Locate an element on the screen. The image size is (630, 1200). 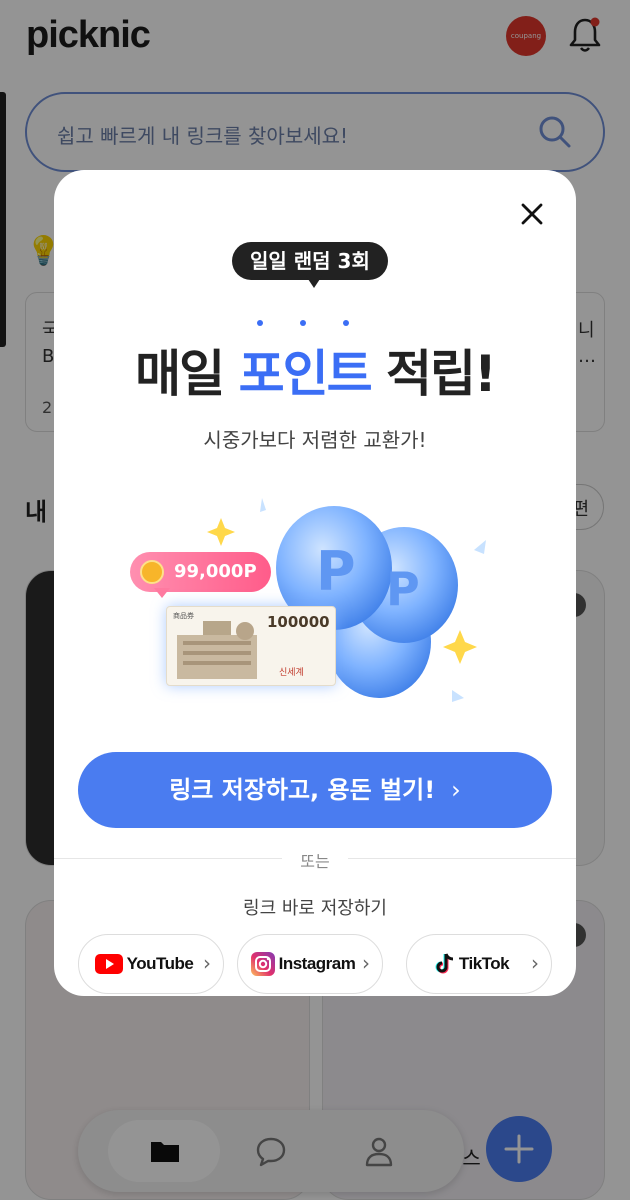
emphasis-dots is located at coordinates (303, 325).